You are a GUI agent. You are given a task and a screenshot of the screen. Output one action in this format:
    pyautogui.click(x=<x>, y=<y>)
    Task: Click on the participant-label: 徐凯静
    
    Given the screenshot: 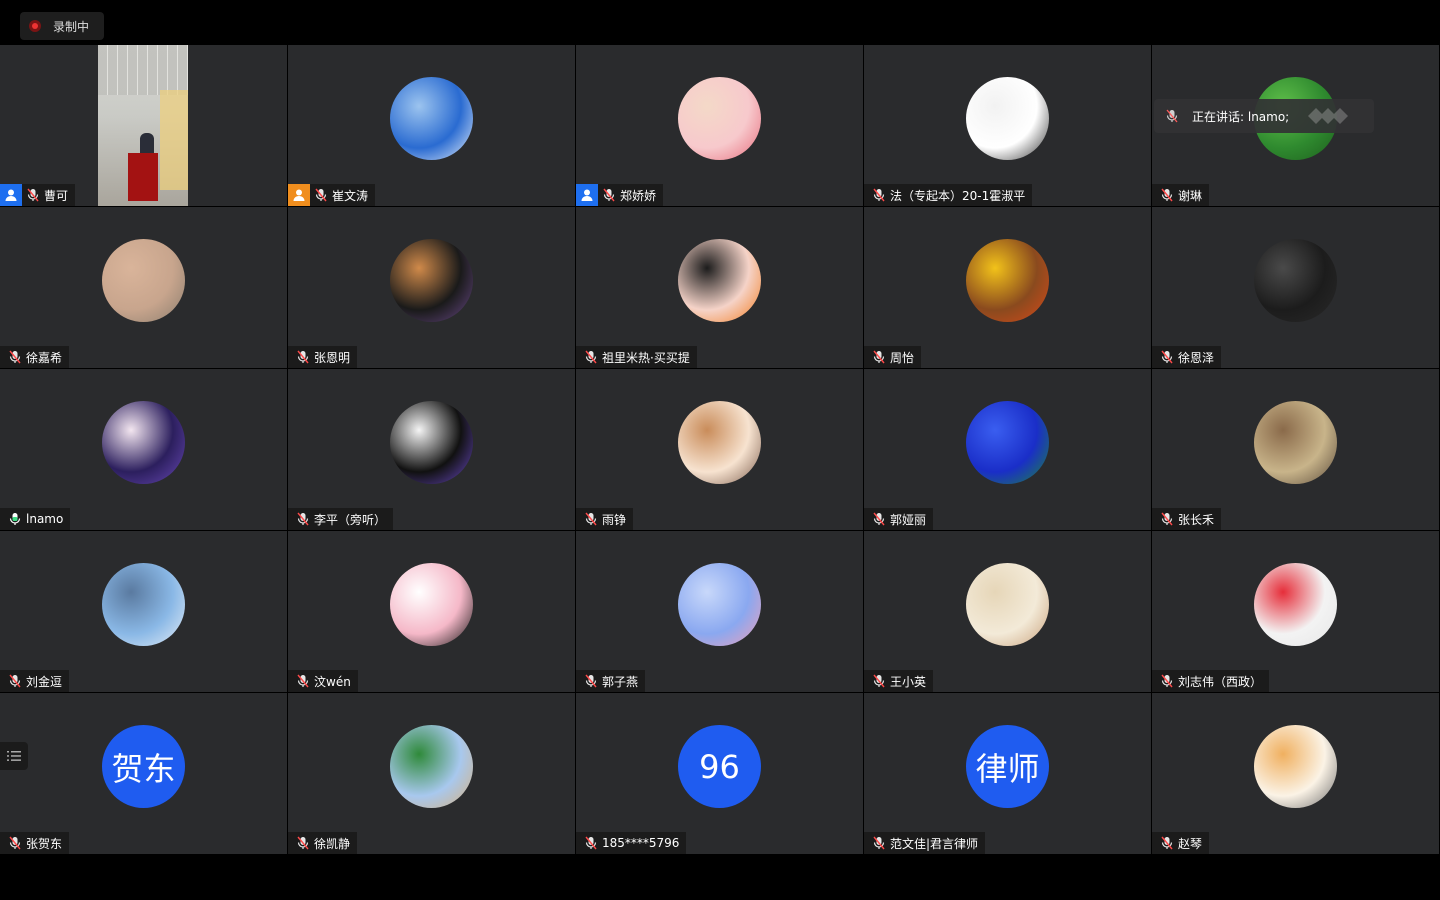 What is the action you would take?
    pyautogui.click(x=323, y=843)
    